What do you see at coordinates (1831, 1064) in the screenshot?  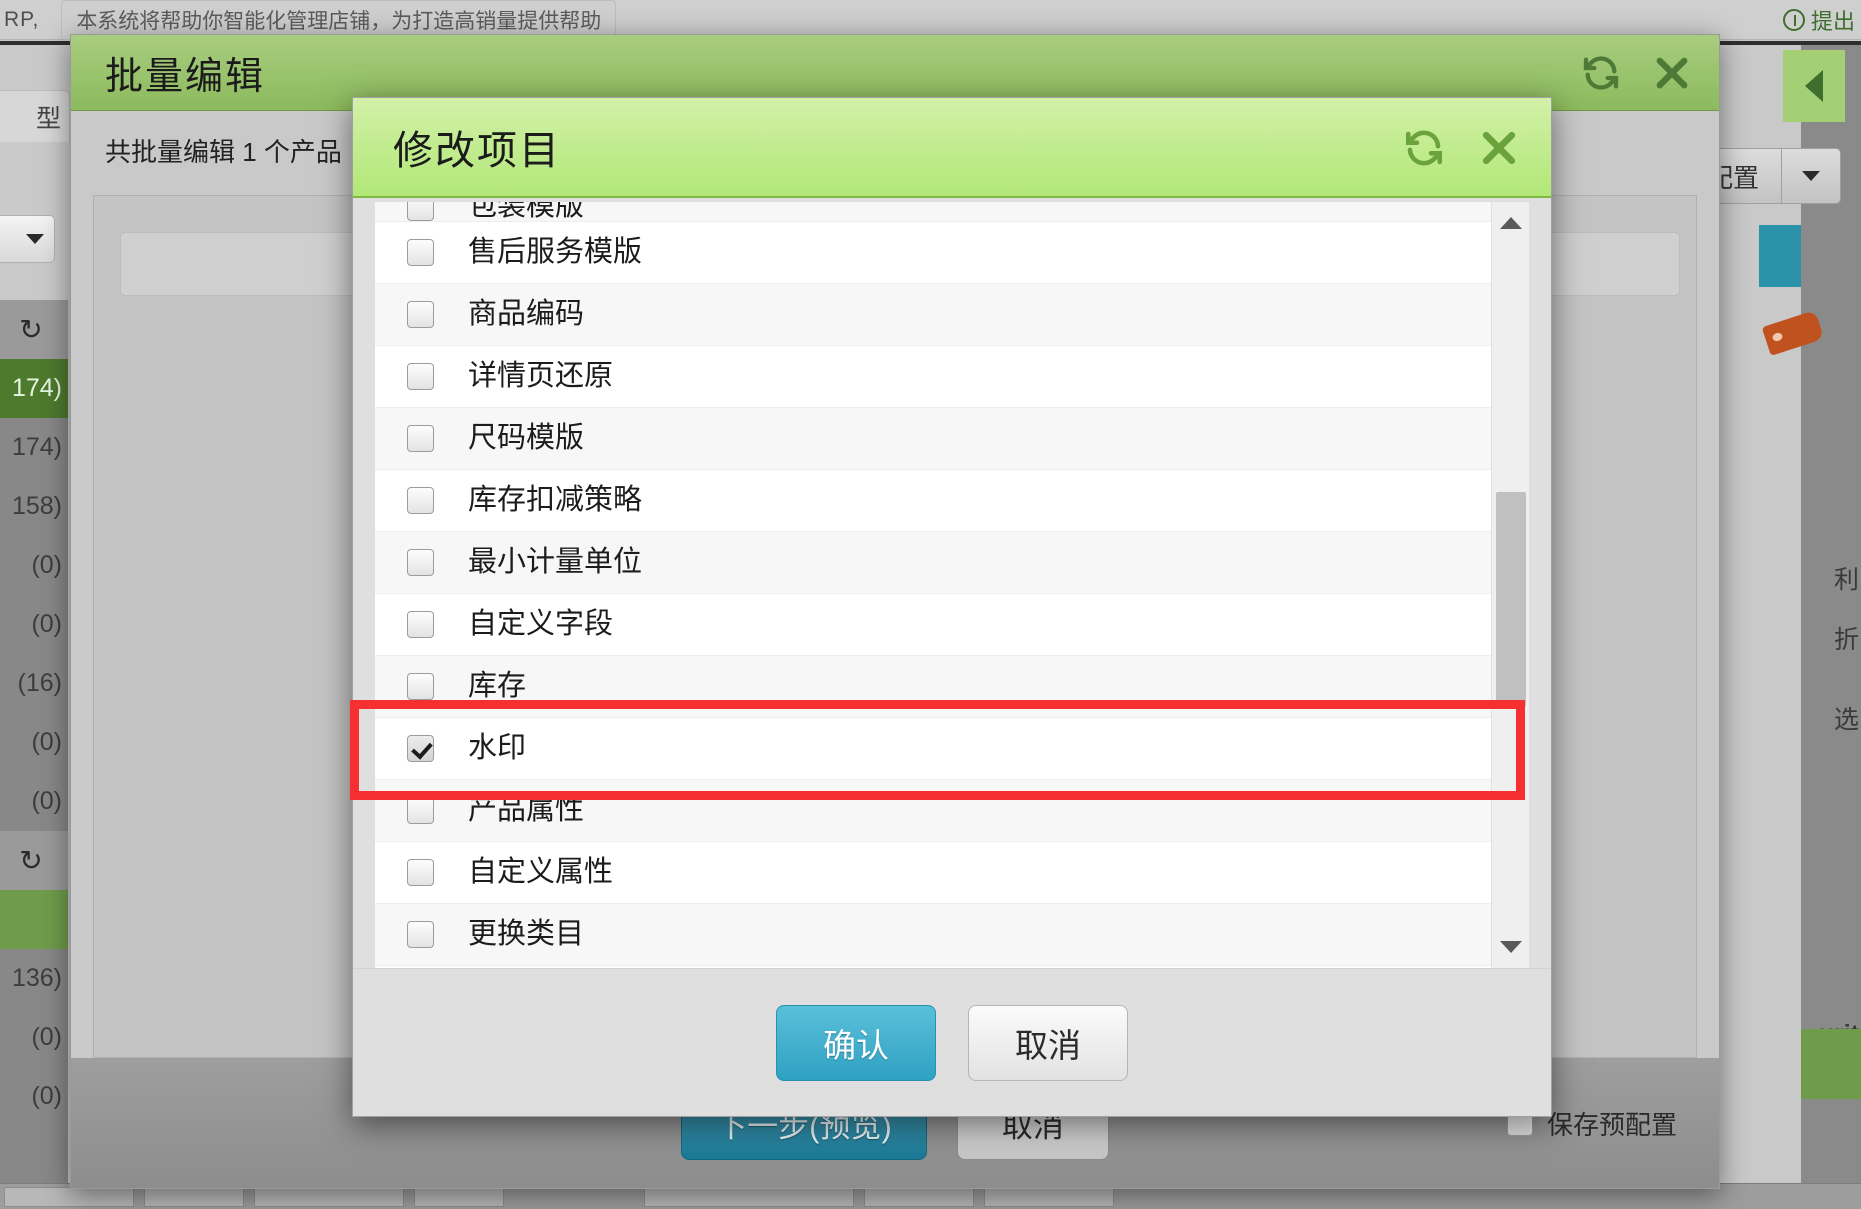 I see `app-footer-green-block` at bounding box center [1831, 1064].